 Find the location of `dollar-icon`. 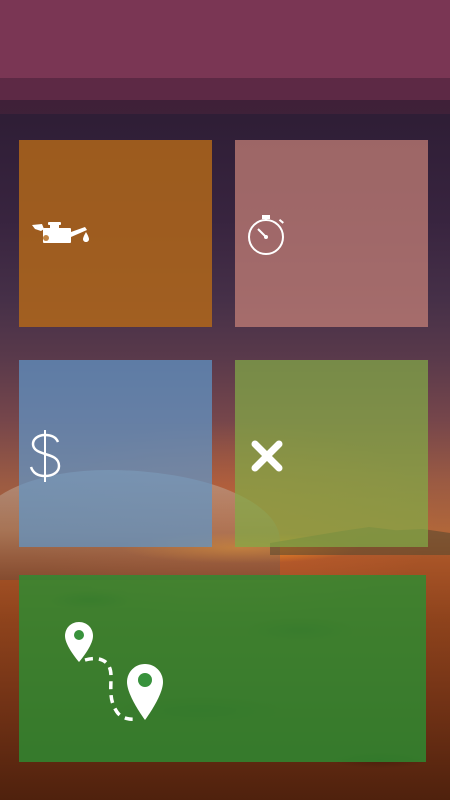

dollar-icon is located at coordinates (45, 456).